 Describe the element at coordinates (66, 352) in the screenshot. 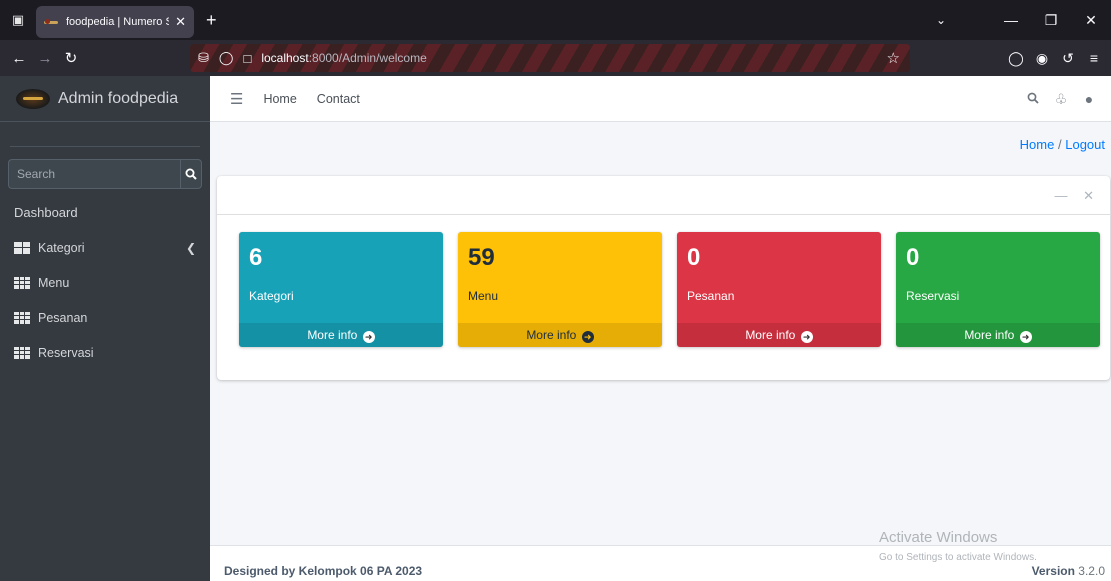

I see `sidebar-item-label: Reservasi` at that location.